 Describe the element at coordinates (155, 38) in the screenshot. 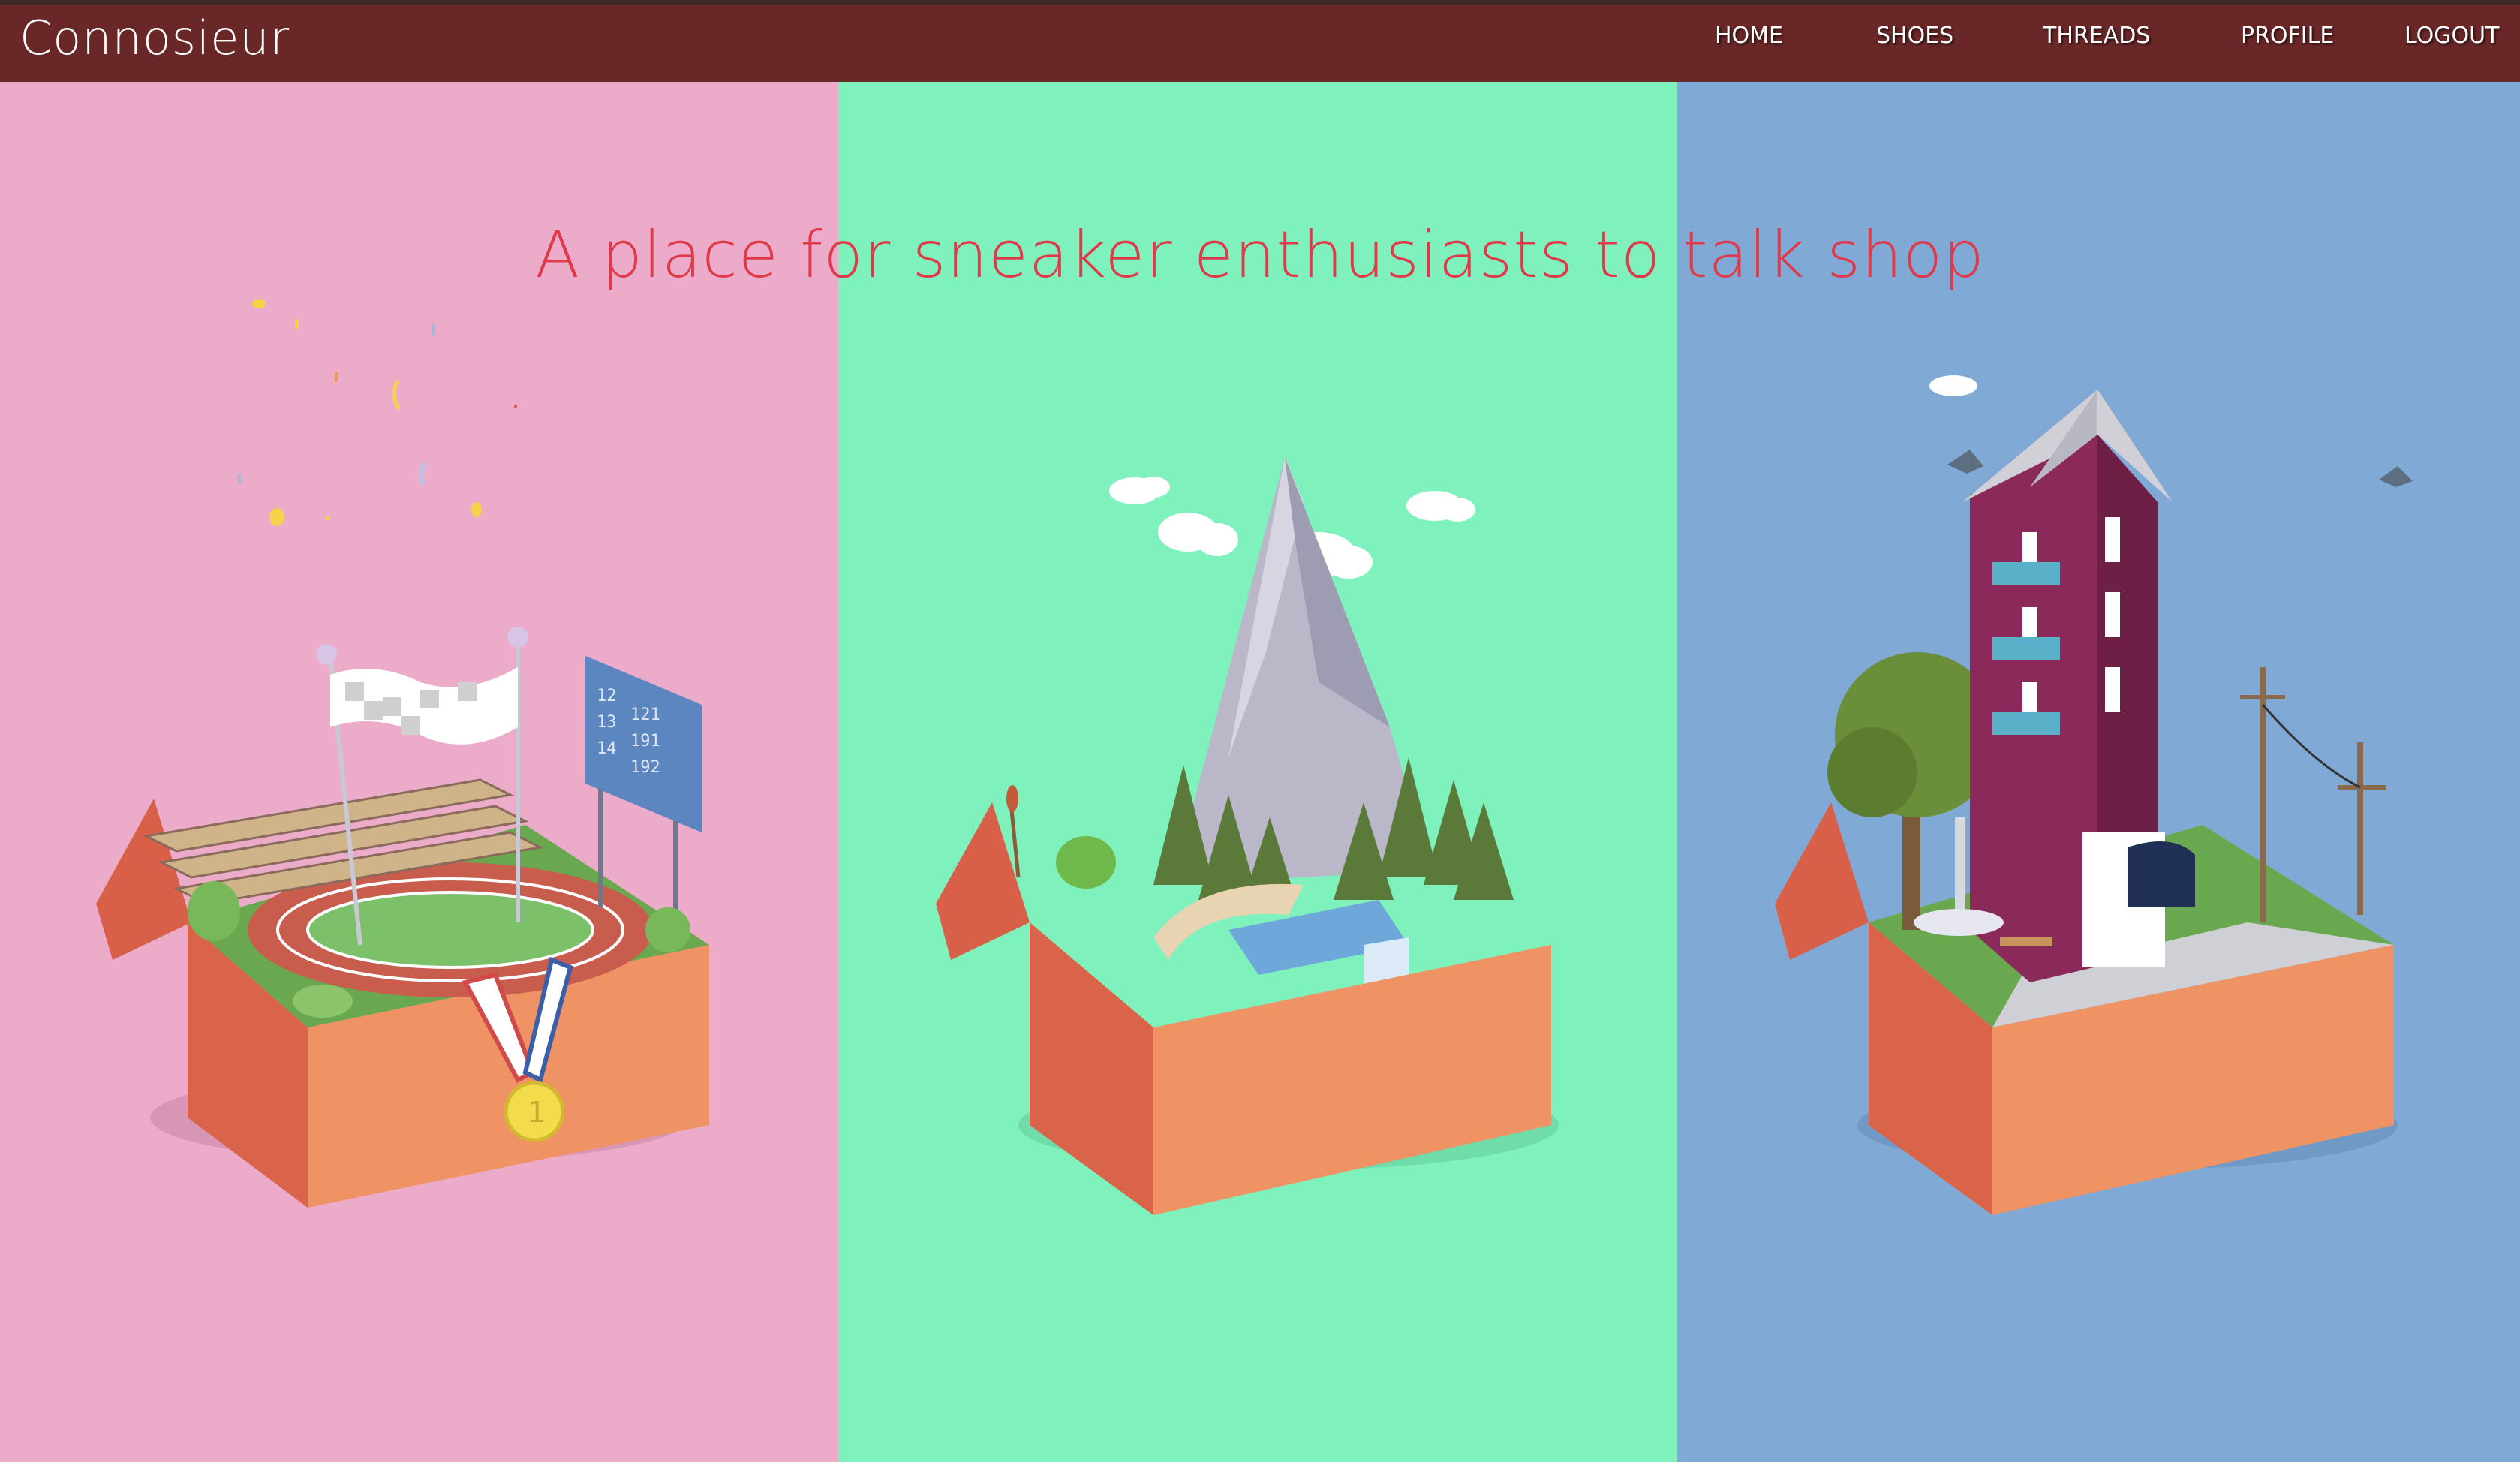

I see `brand-logo: Connosieur` at that location.